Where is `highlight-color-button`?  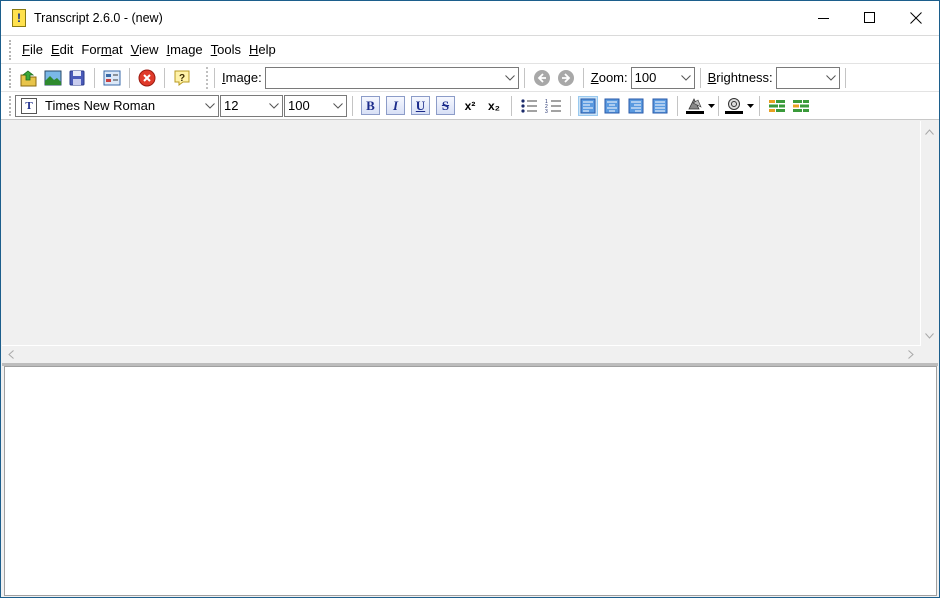 highlight-color-button is located at coordinates (734, 106).